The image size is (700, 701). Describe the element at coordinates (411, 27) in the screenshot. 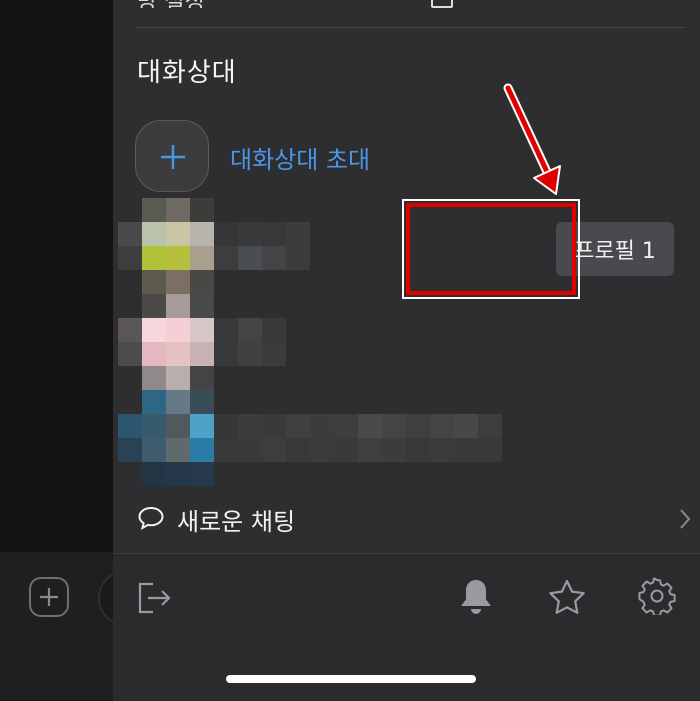

I see `divider` at that location.